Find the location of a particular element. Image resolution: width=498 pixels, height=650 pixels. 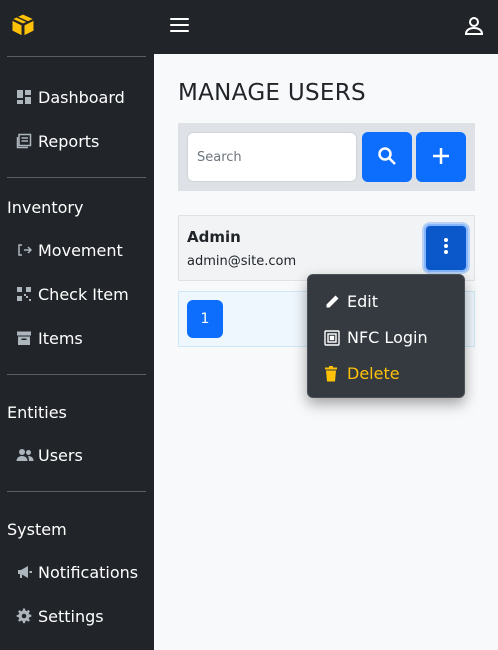

logo-box-icon is located at coordinates (23, 25).